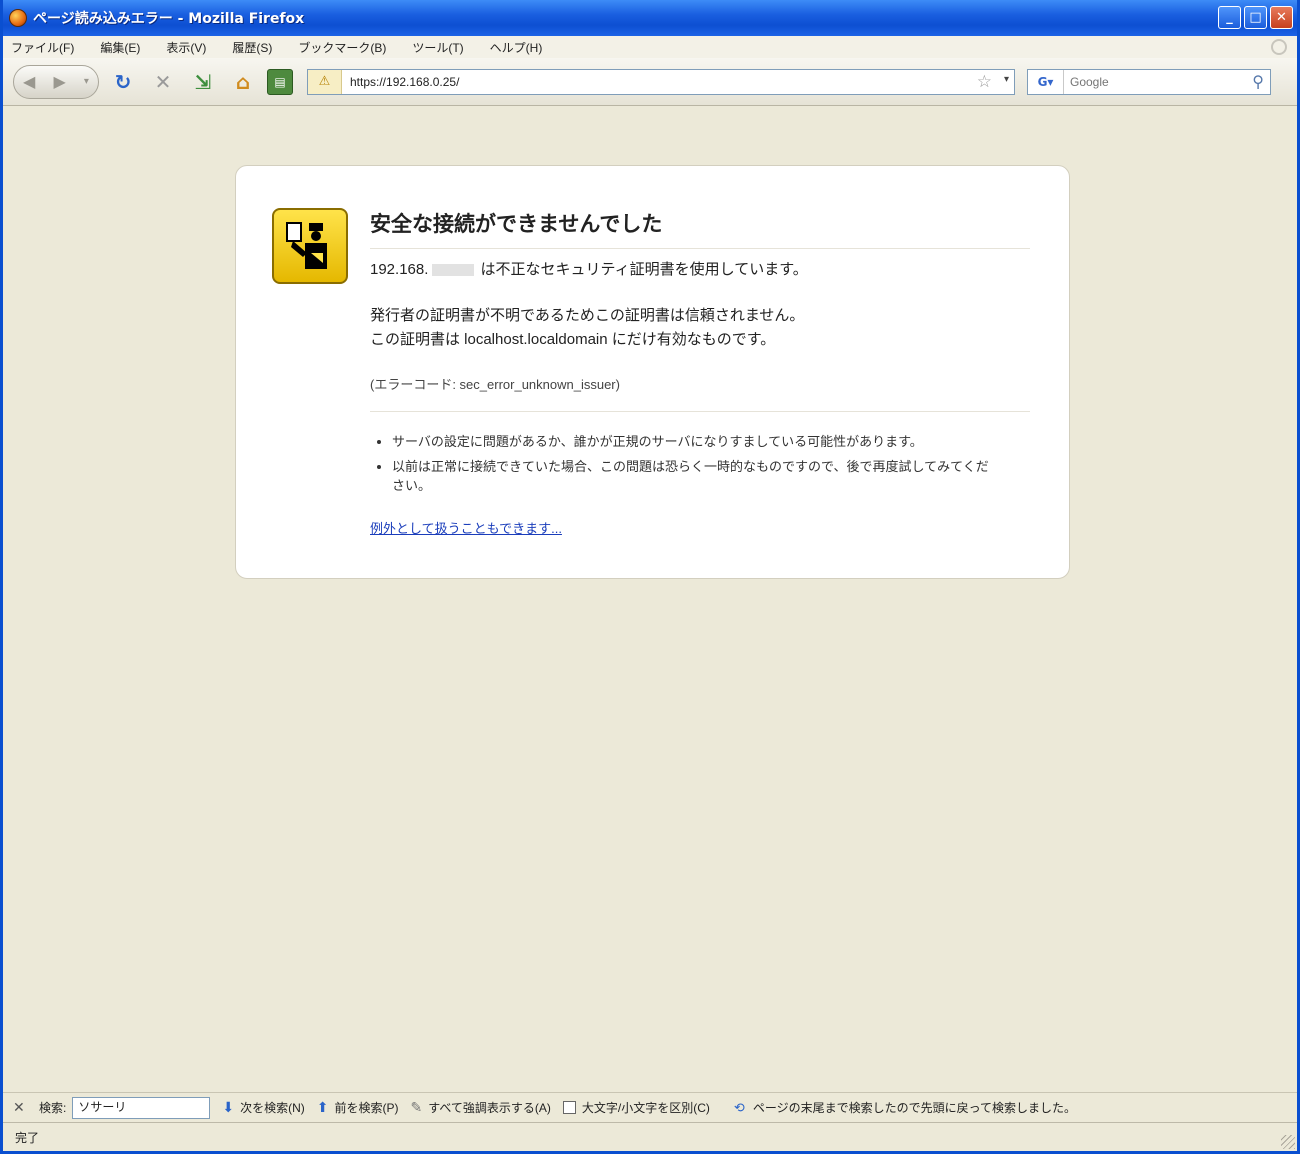 The height and width of the screenshot is (1154, 1300). What do you see at coordinates (569, 1107) in the screenshot?
I see `checkbox-icon` at bounding box center [569, 1107].